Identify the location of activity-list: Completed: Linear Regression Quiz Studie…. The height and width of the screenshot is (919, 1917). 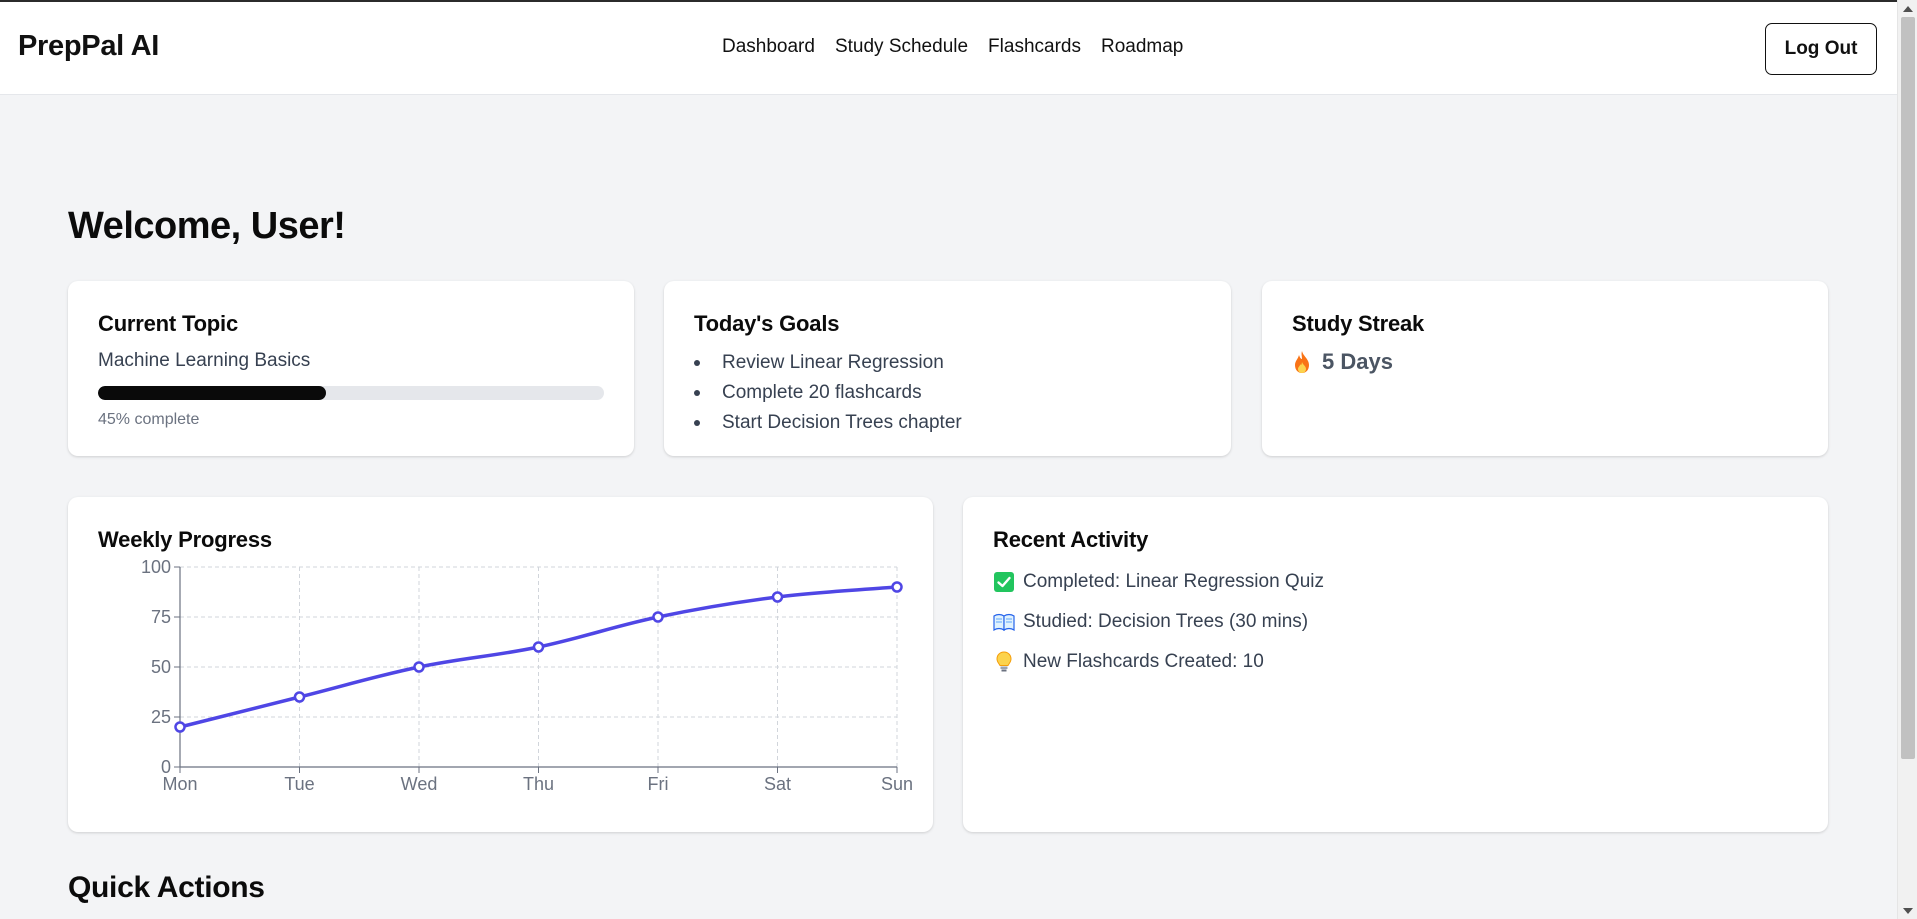
(1158, 622).